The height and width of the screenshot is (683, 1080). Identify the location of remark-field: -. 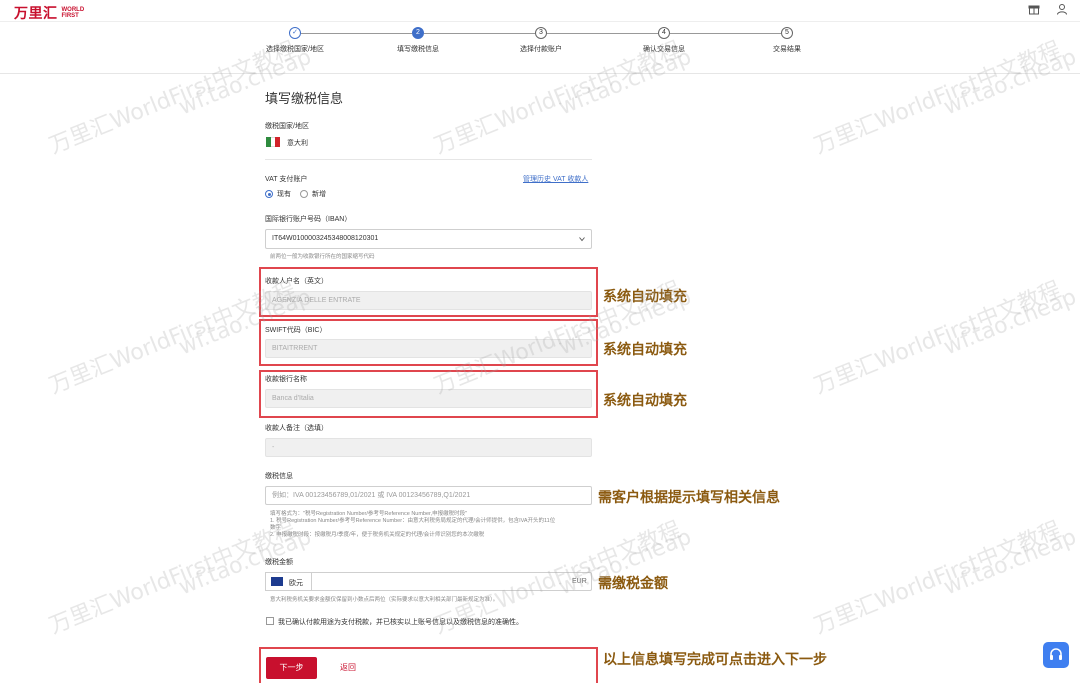
(428, 447).